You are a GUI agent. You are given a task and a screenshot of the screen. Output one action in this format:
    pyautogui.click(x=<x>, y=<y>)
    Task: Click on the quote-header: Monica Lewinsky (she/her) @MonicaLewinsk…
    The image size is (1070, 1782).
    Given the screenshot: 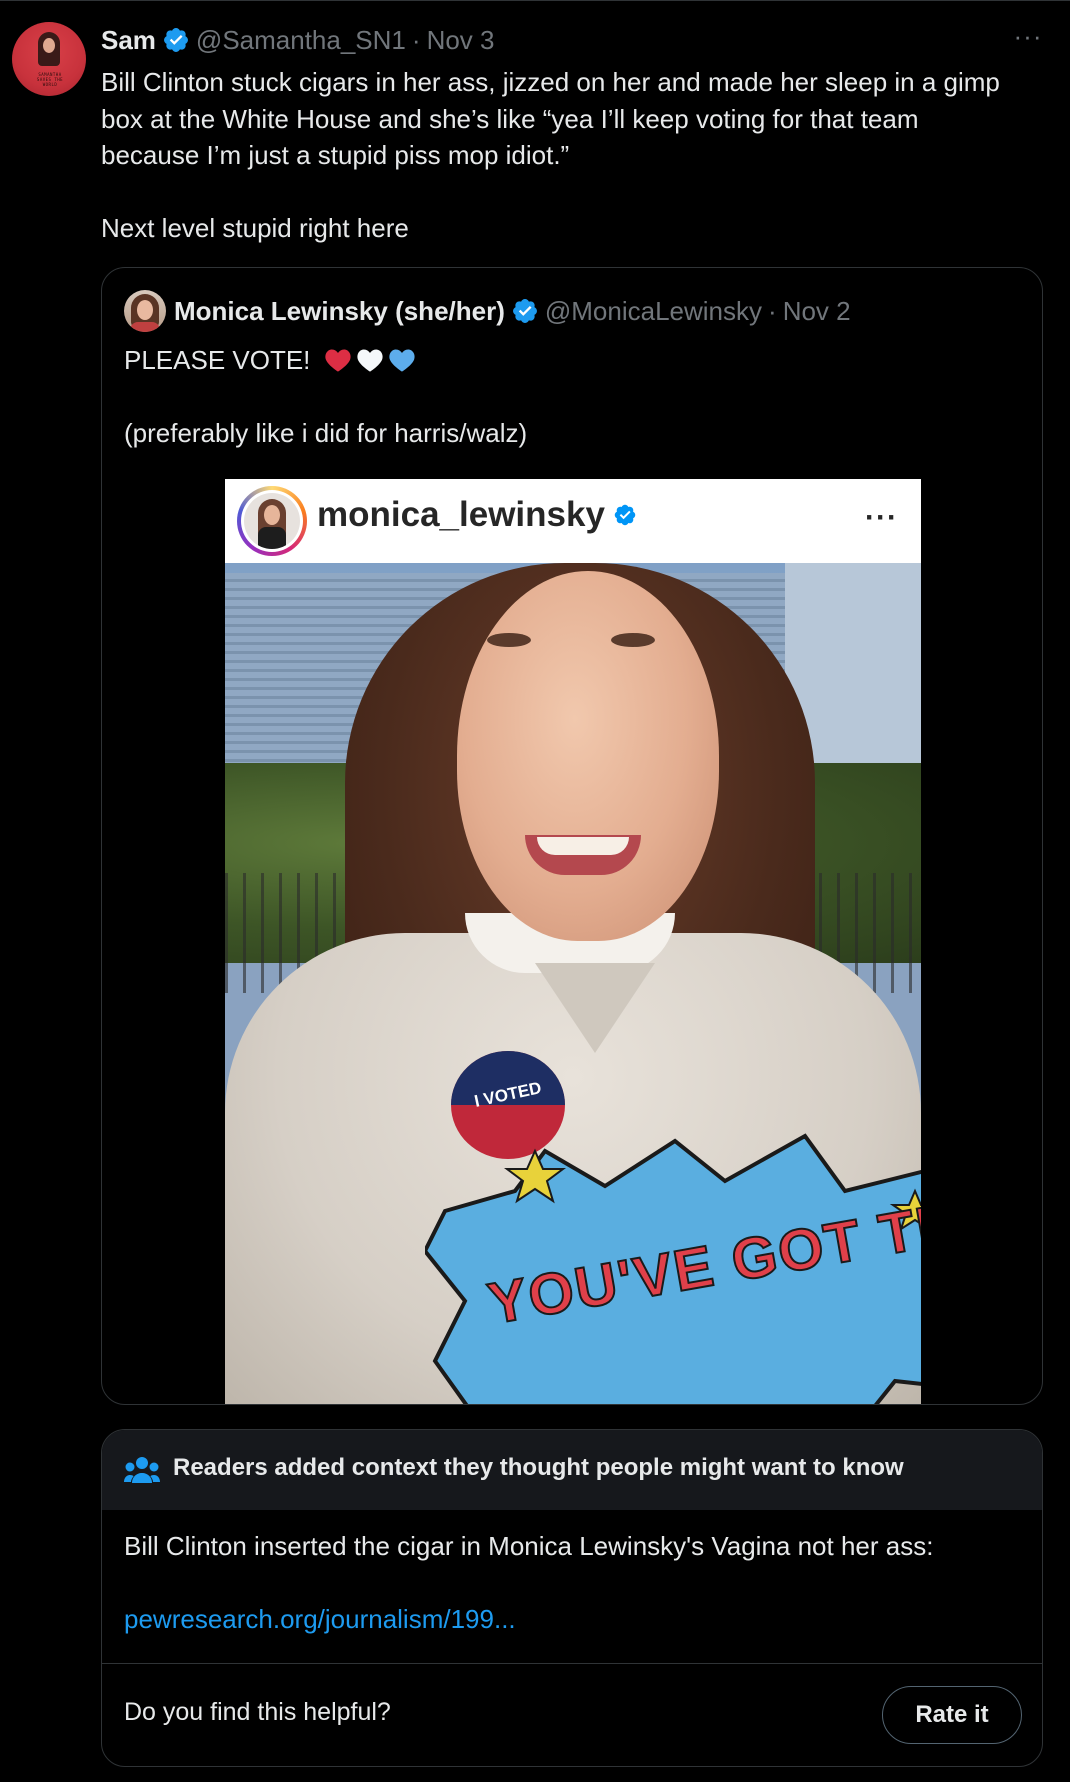 What is the action you would take?
    pyautogui.click(x=487, y=311)
    